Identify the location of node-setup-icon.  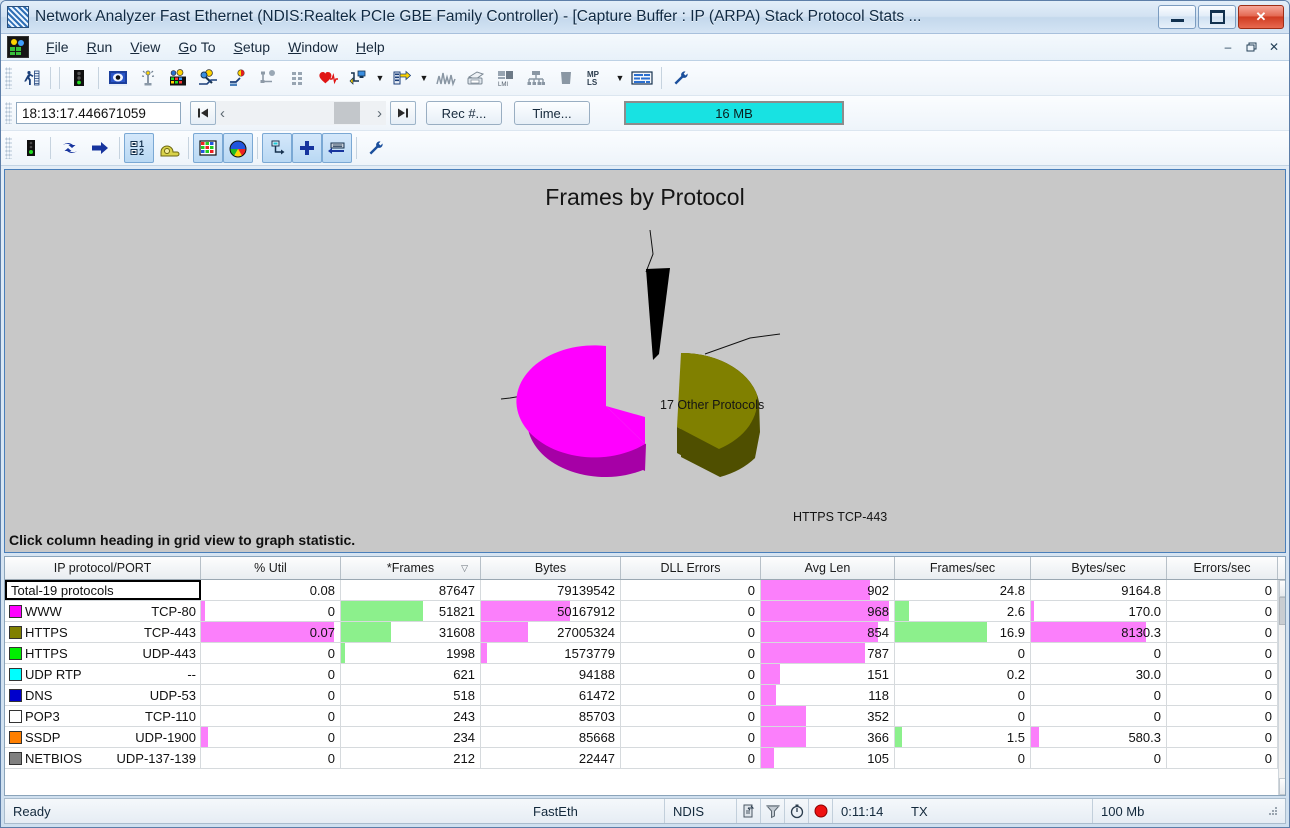
(358, 78).